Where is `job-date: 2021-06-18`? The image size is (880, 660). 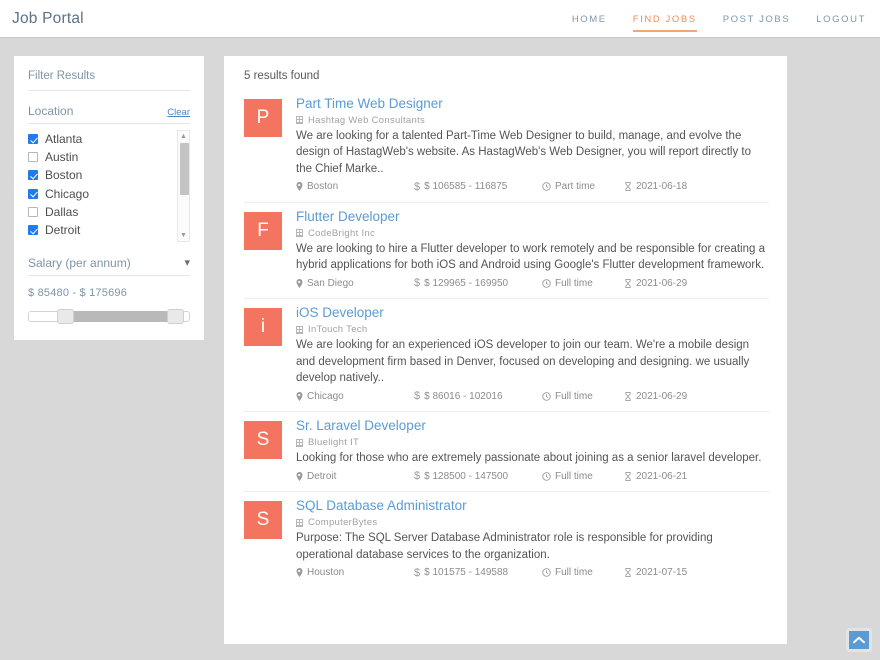 job-date: 2021-06-18 is located at coordinates (655, 186).